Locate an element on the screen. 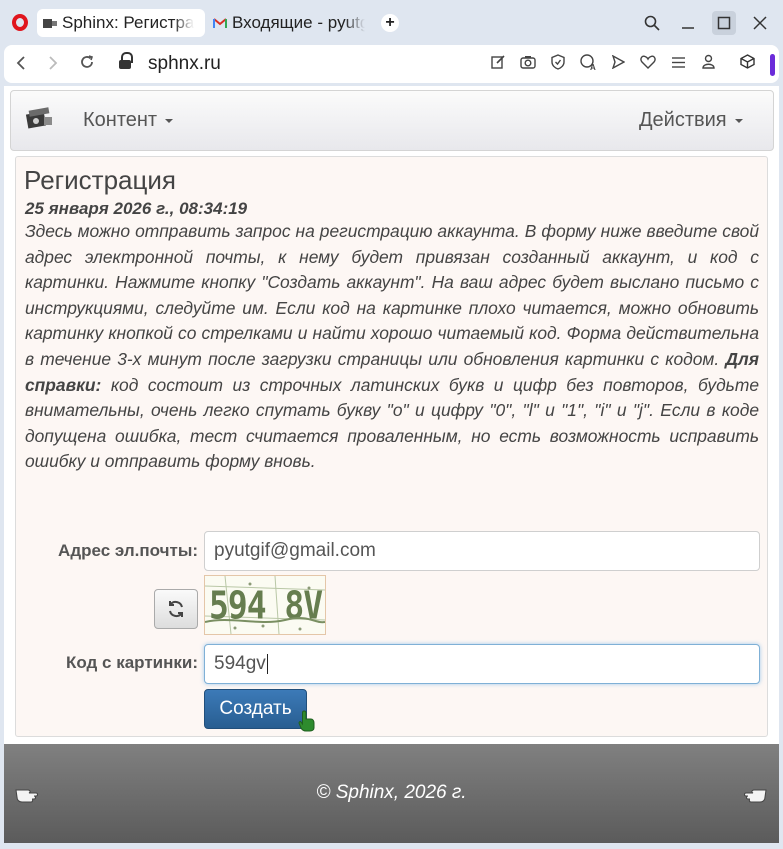 This screenshot has width=783, height=849. search-tabs-icon is located at coordinates (652, 23).